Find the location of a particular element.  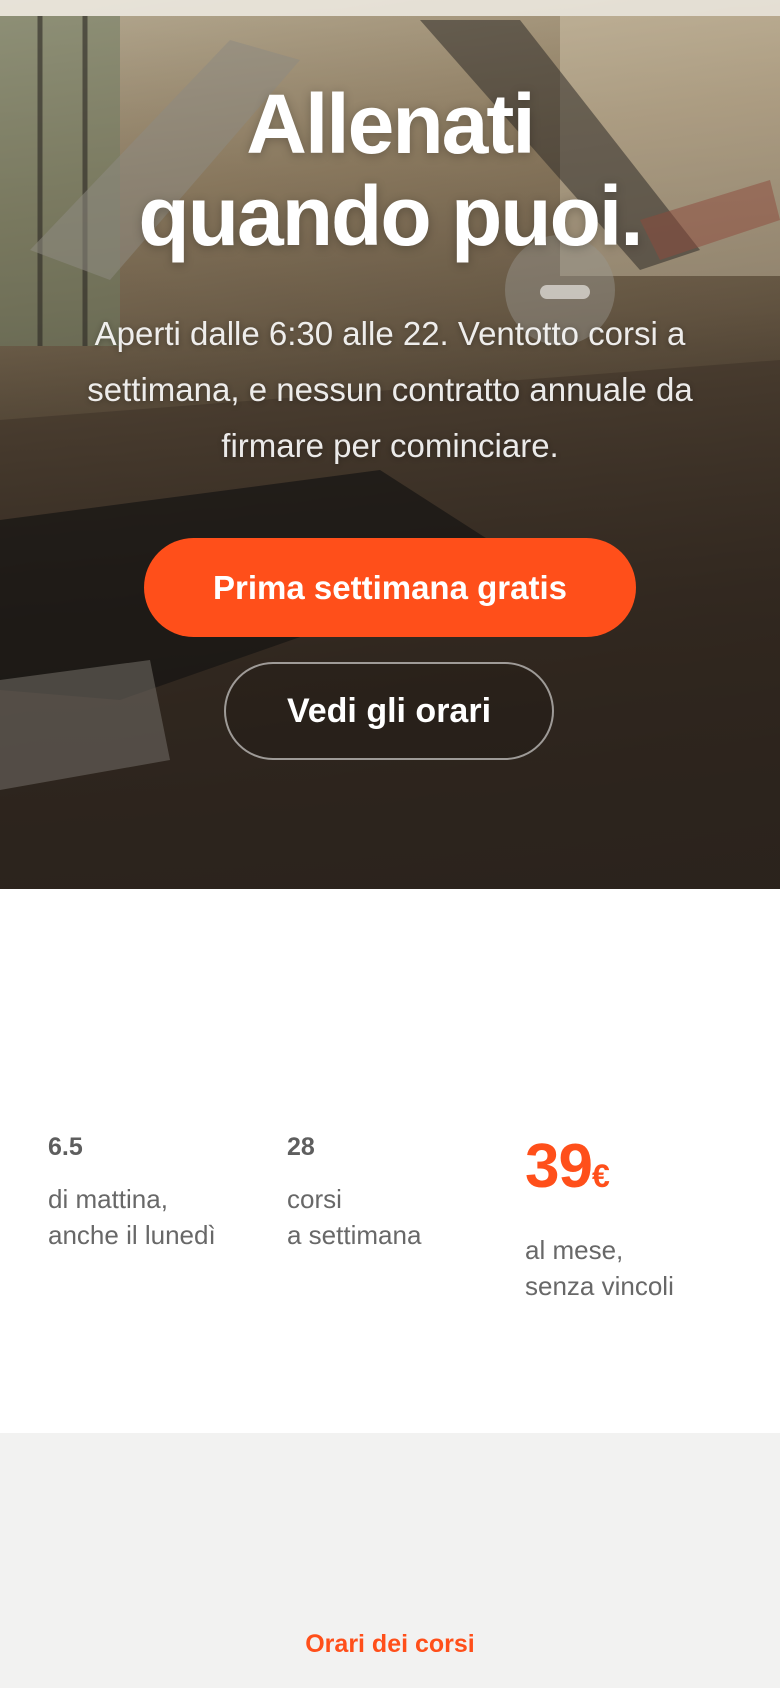

hero-title-line-1: Allenati is located at coordinates (390, 124).